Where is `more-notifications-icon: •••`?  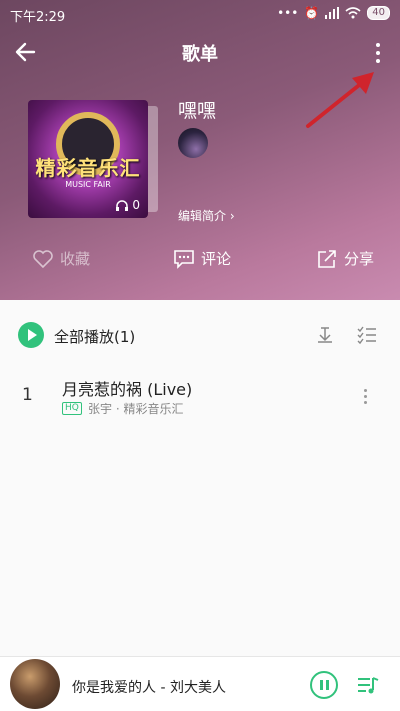
more-notifications-icon: ••• is located at coordinates (288, 13).